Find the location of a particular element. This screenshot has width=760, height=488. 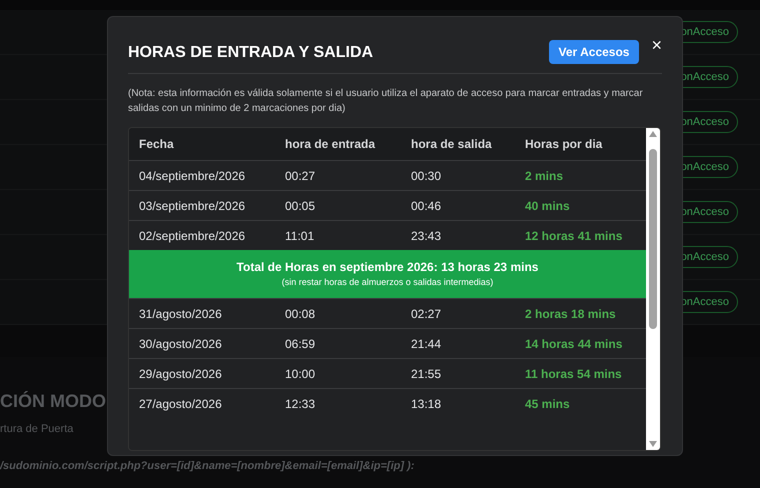

scroll-down-icon is located at coordinates (653, 444).